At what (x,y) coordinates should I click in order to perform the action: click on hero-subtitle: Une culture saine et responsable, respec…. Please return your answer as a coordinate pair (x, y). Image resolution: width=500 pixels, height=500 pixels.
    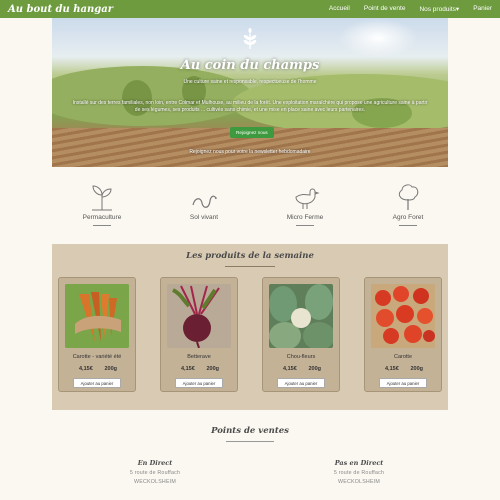
    Looking at the image, I should click on (250, 82).